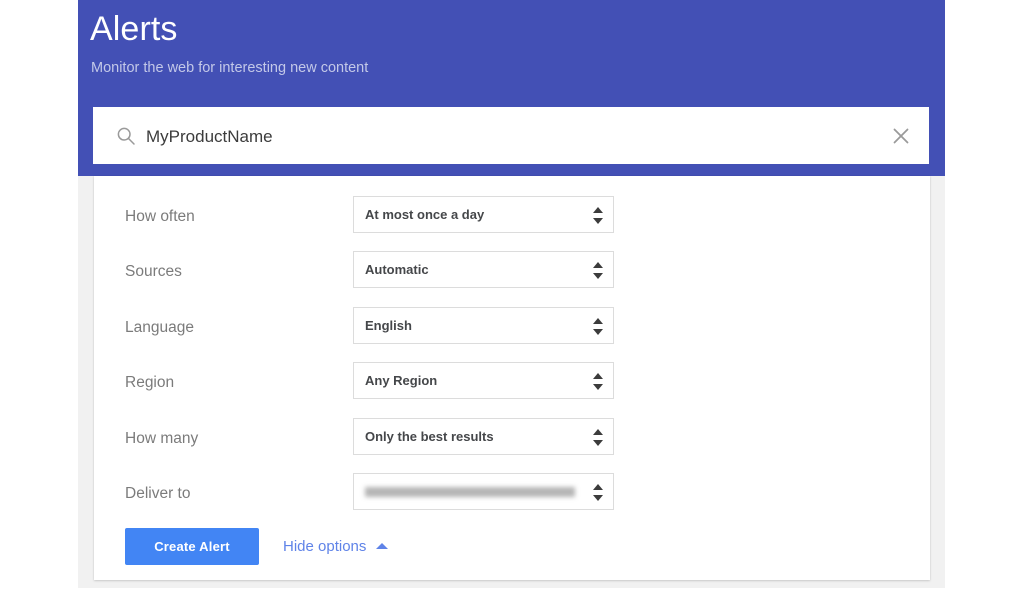 The height and width of the screenshot is (600, 1024). What do you see at coordinates (429, 436) in the screenshot?
I see `how-many-value: Only the best results` at bounding box center [429, 436].